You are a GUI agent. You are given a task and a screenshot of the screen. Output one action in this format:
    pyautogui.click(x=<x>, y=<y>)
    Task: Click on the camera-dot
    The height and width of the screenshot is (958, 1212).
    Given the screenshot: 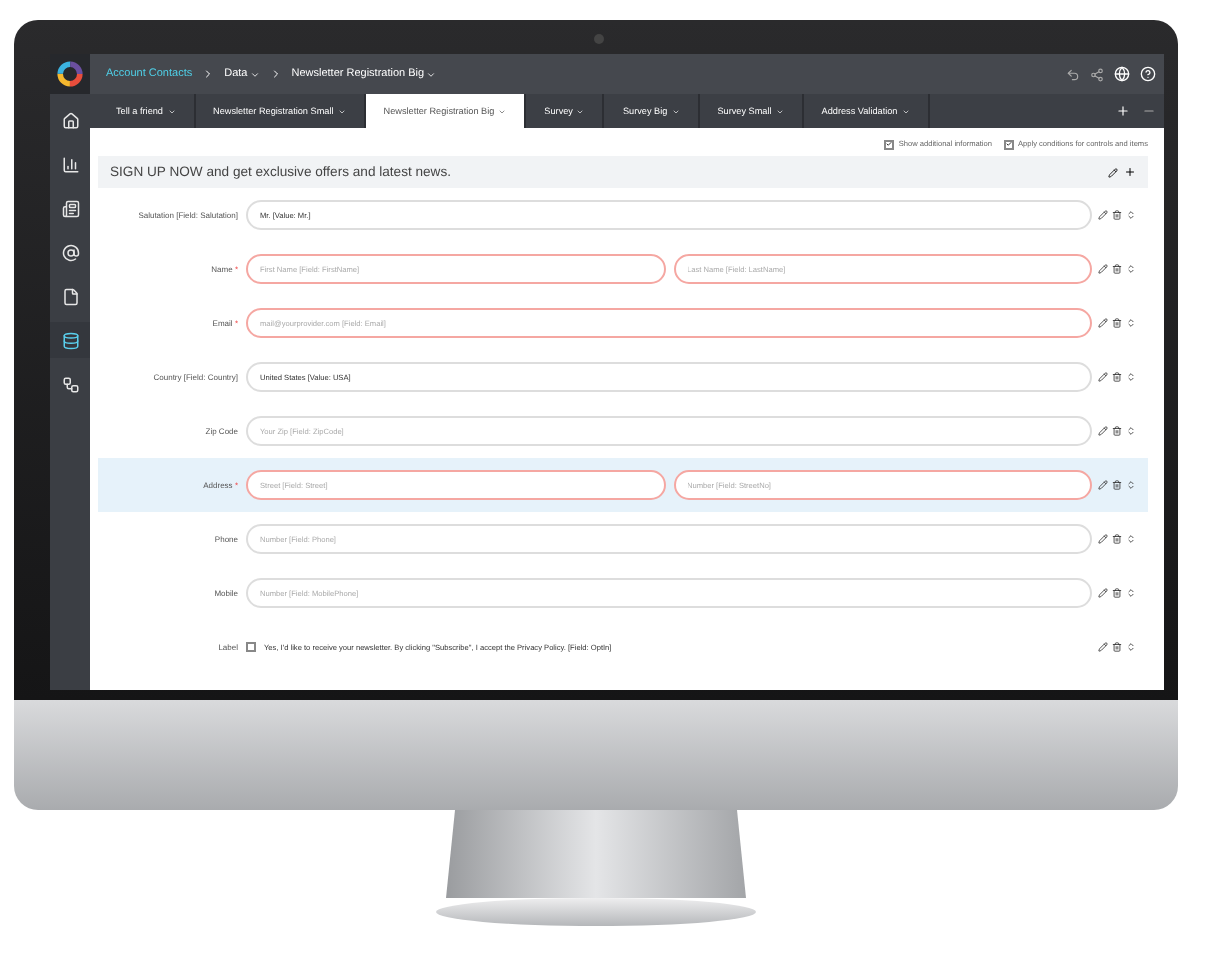 What is the action you would take?
    pyautogui.click(x=599, y=39)
    